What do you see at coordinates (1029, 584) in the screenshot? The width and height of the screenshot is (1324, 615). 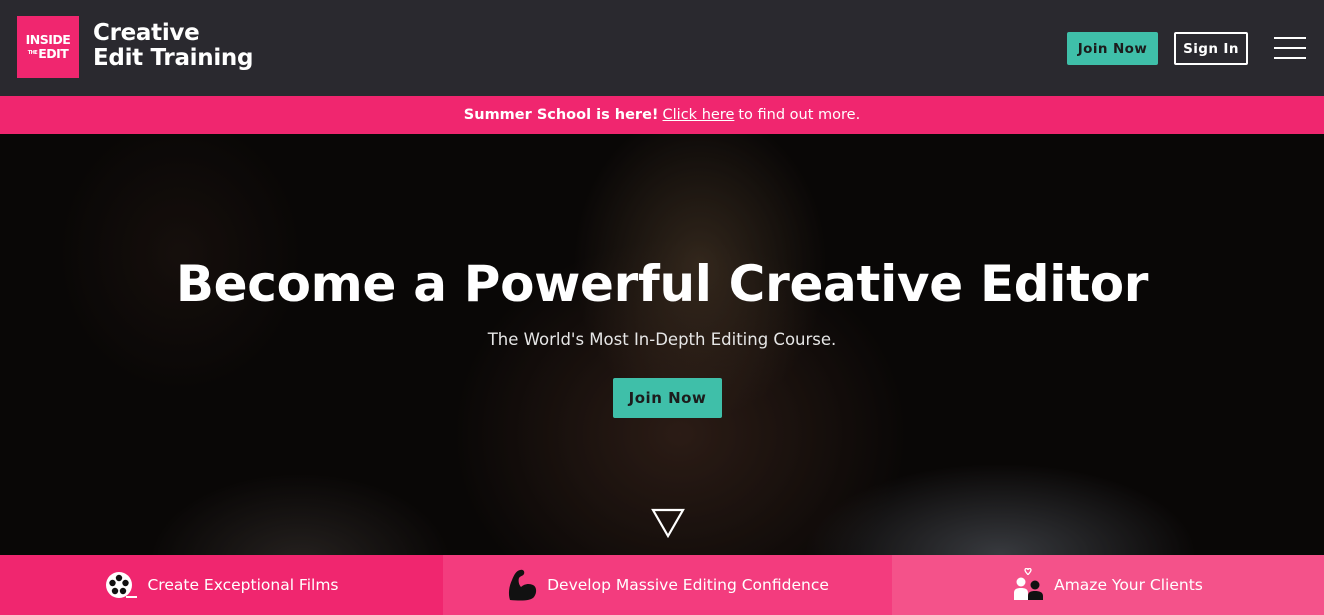 I see `people-heart-icon` at bounding box center [1029, 584].